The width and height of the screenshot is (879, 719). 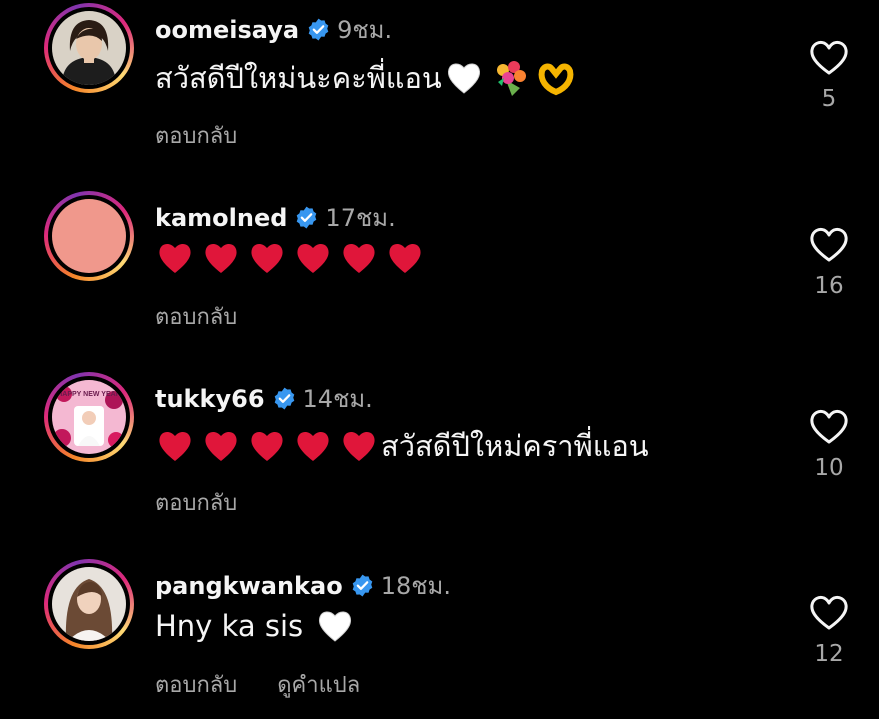 I want to click on comment-timestamp: 17ชม., so click(x=360, y=218).